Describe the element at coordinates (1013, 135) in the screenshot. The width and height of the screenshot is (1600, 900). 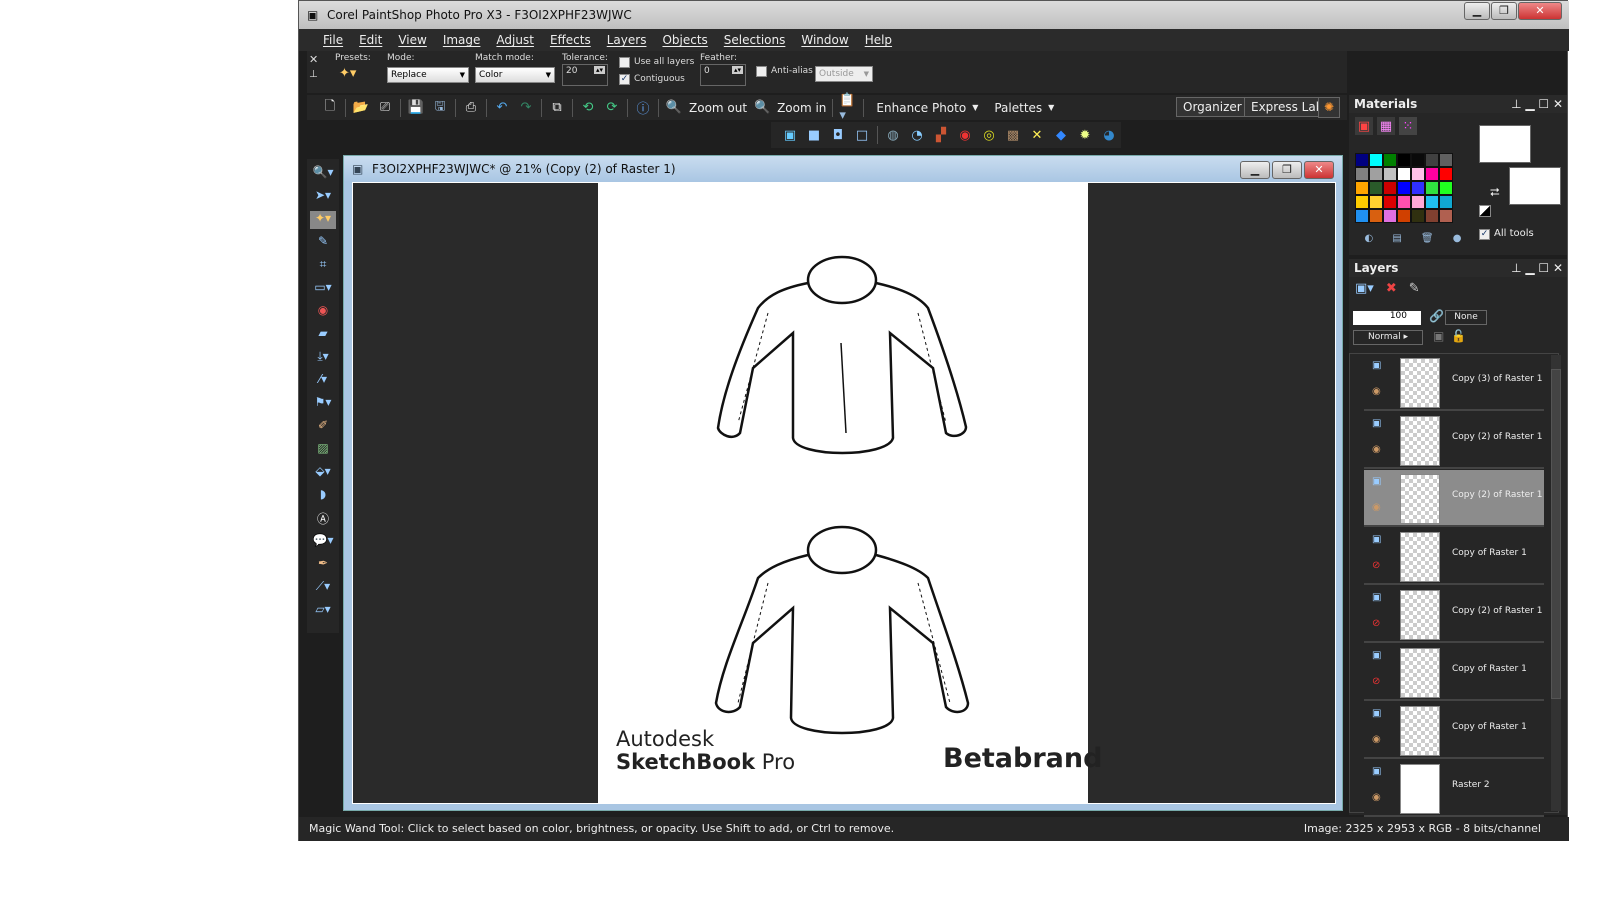
I see `texture-icon: ▩` at that location.